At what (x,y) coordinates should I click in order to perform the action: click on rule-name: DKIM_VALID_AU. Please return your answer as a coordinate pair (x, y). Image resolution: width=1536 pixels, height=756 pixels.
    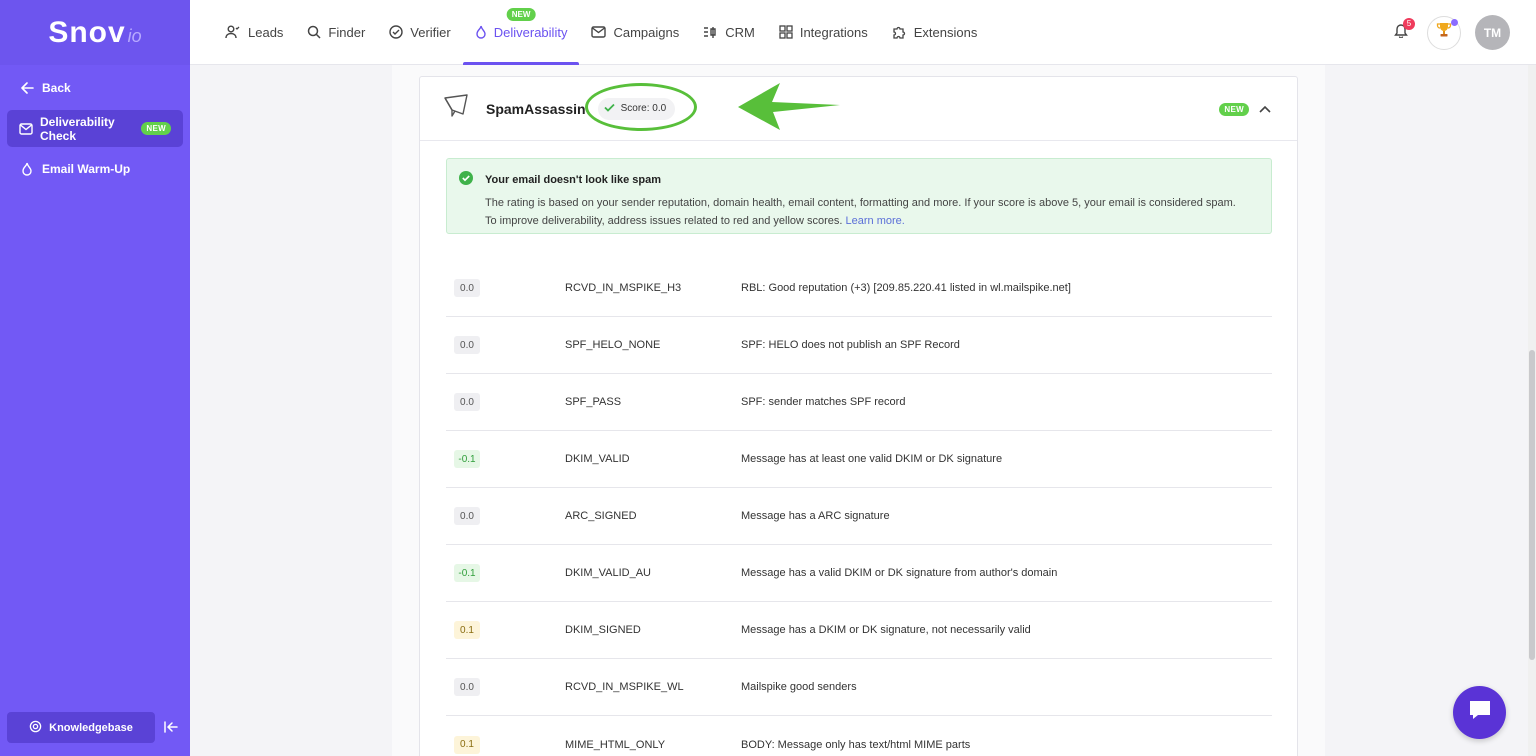
    Looking at the image, I should click on (608, 573).